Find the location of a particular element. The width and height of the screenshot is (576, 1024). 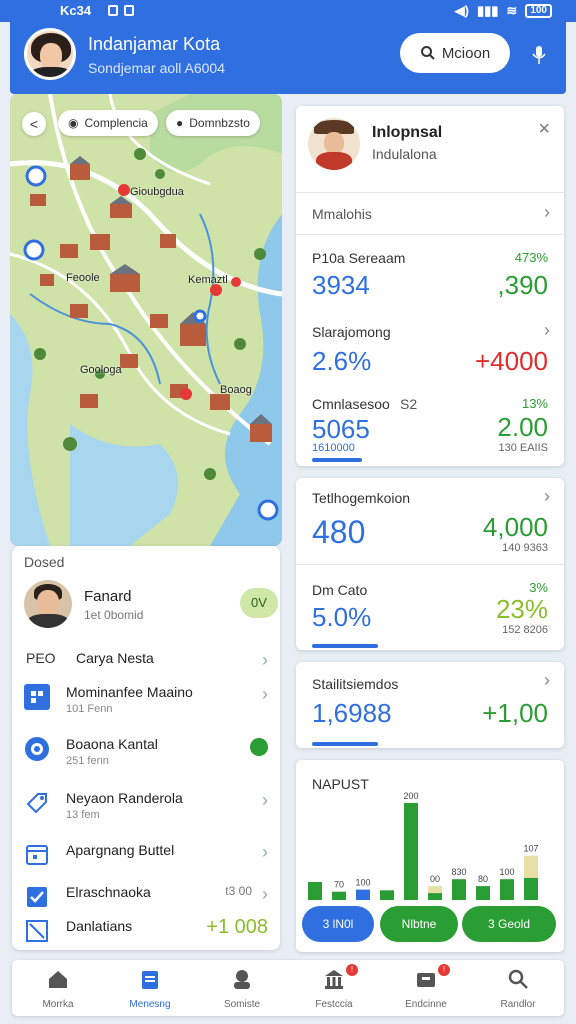

toolbox-icon is located at coordinates (426, 980).